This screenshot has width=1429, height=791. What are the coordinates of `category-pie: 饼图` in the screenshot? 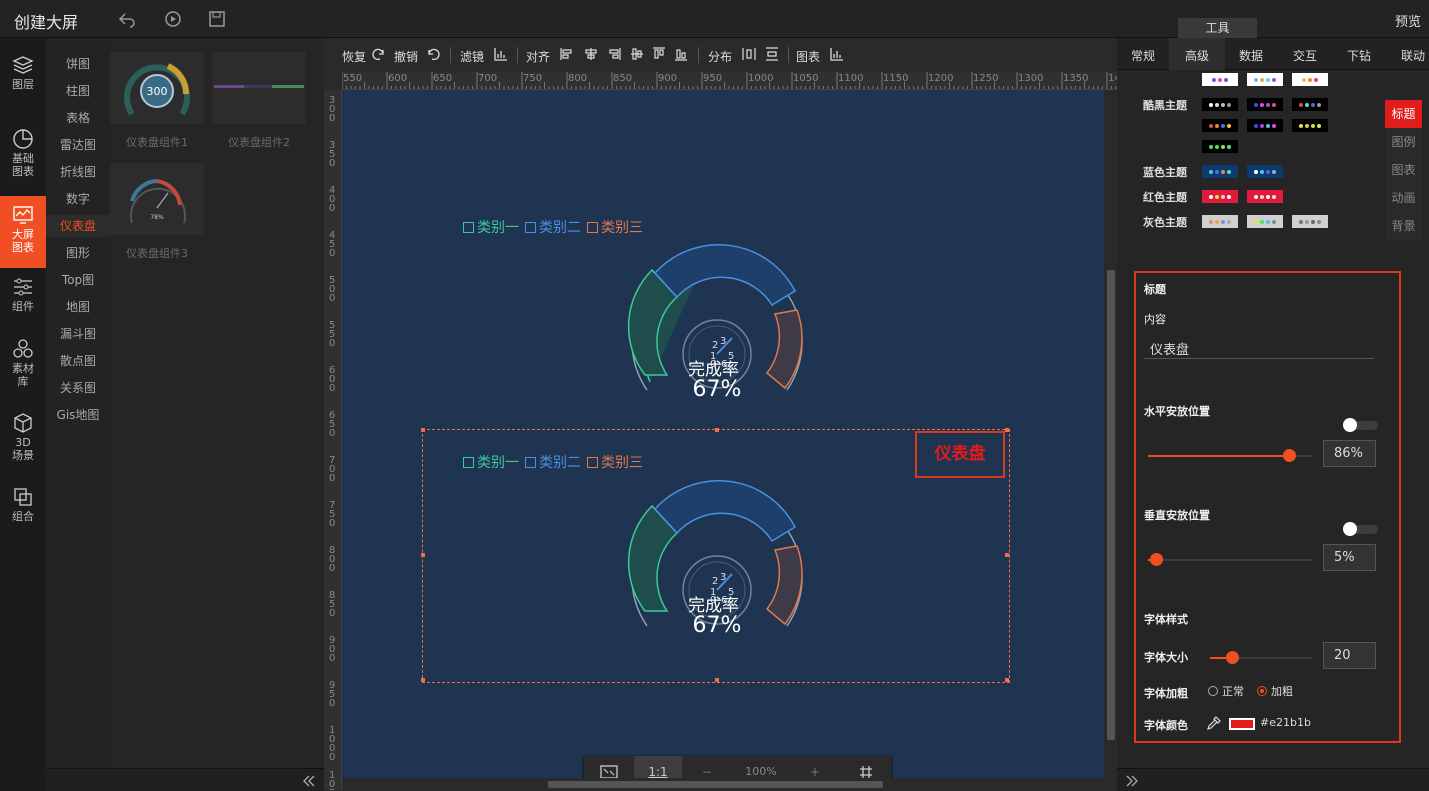 It's located at (78, 64).